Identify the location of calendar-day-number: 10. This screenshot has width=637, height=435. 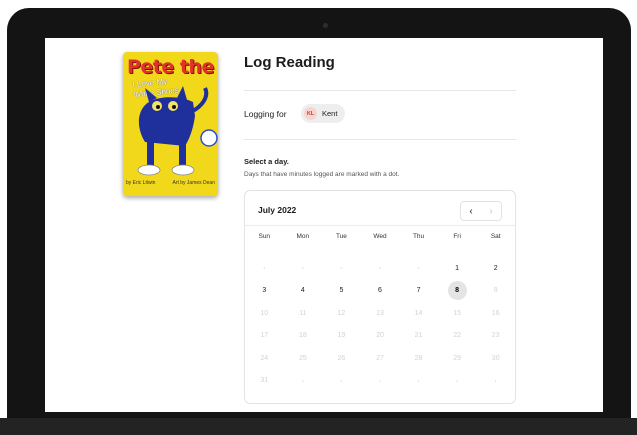
(264, 313).